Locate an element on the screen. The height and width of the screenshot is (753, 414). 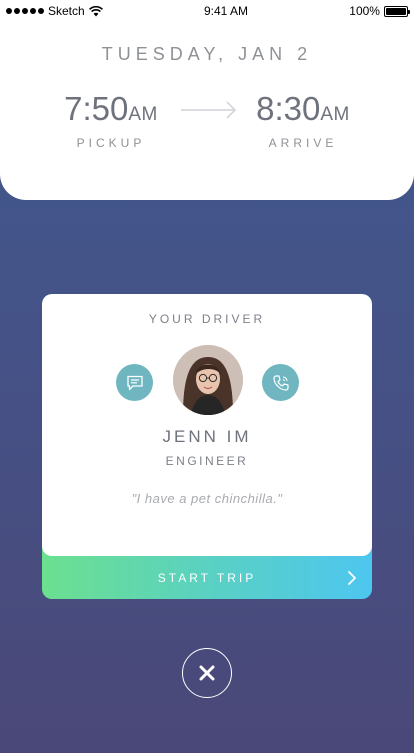
chat-bubble-icon is located at coordinates (134, 382).